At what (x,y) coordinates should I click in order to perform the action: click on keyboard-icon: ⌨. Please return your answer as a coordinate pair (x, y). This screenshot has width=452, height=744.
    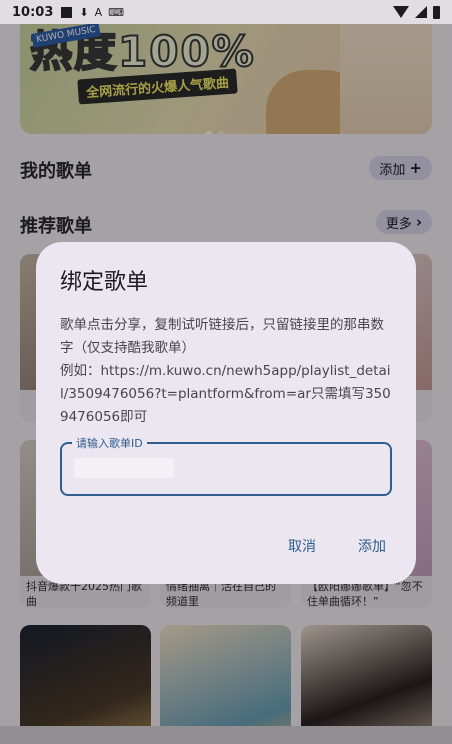
    Looking at the image, I should click on (116, 12).